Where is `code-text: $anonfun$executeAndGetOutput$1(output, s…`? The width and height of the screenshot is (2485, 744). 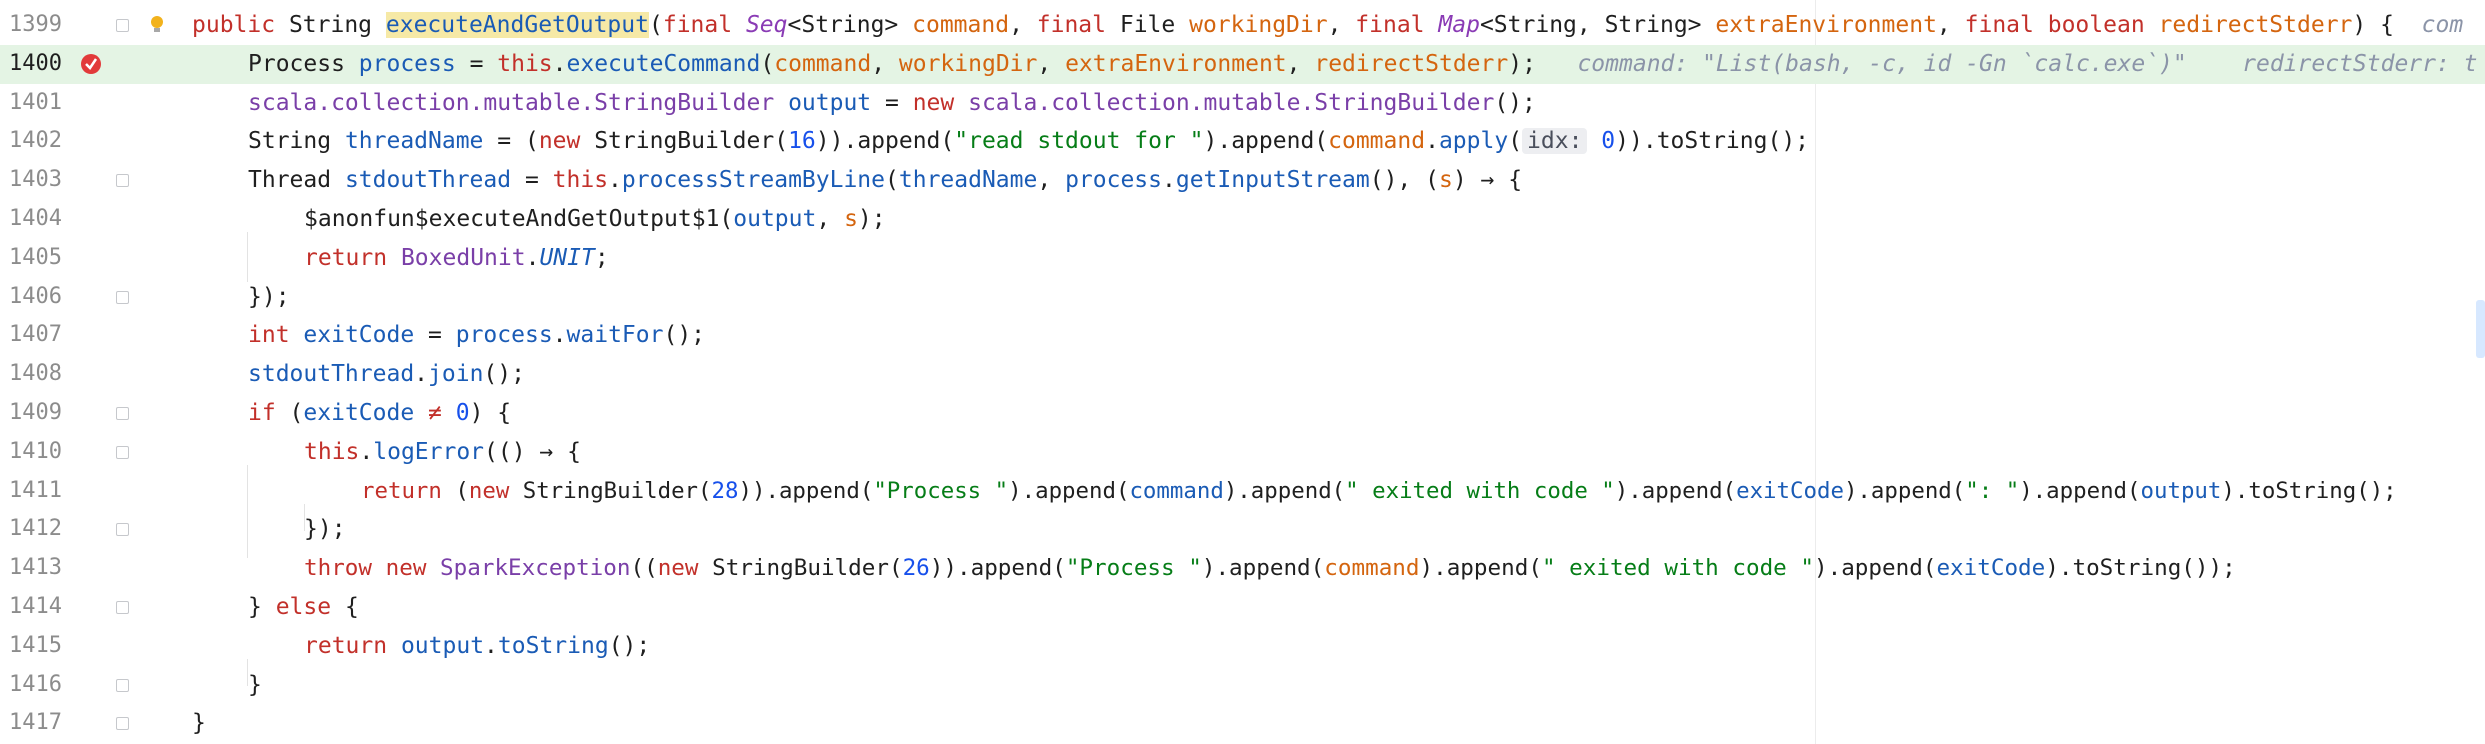 code-text: $anonfun$executeAndGetOutput$1(output, s… is located at coordinates (595, 219).